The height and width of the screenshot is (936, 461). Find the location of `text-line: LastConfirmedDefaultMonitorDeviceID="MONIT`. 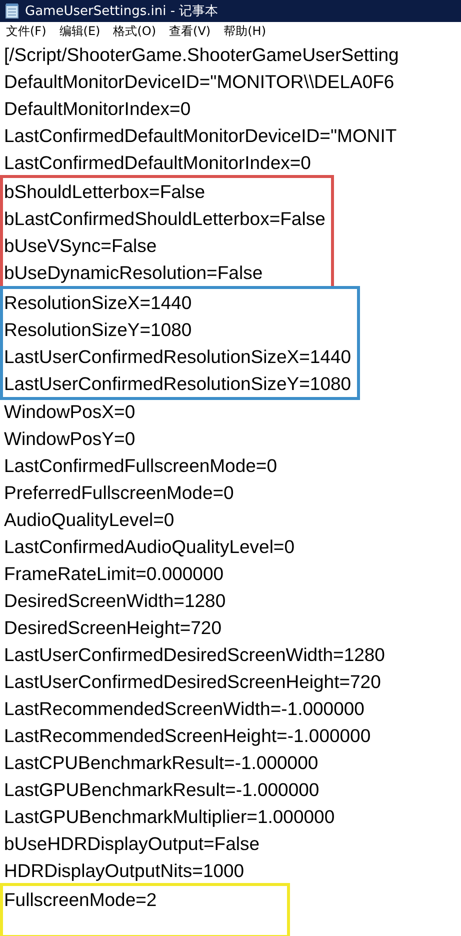

text-line: LastConfirmedDefaultMonitorDeviceID="MONIT is located at coordinates (200, 136).